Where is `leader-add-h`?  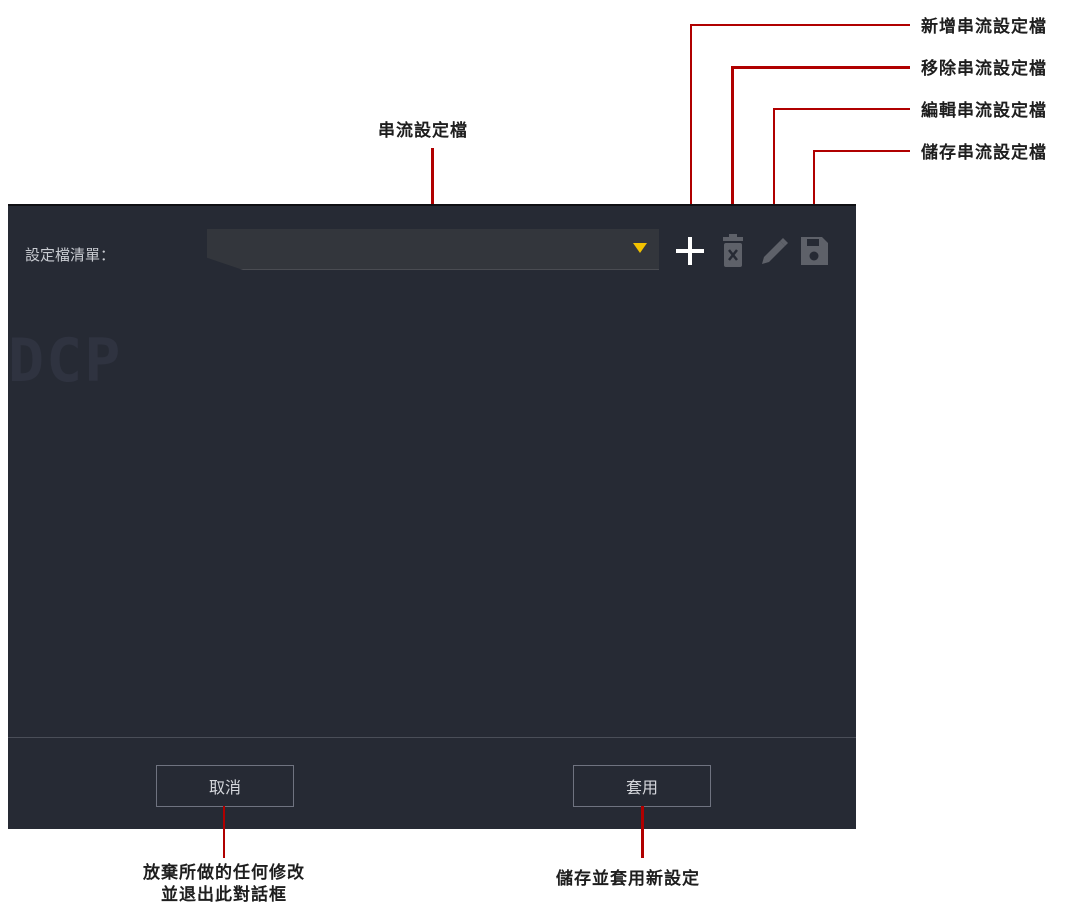 leader-add-h is located at coordinates (800, 25).